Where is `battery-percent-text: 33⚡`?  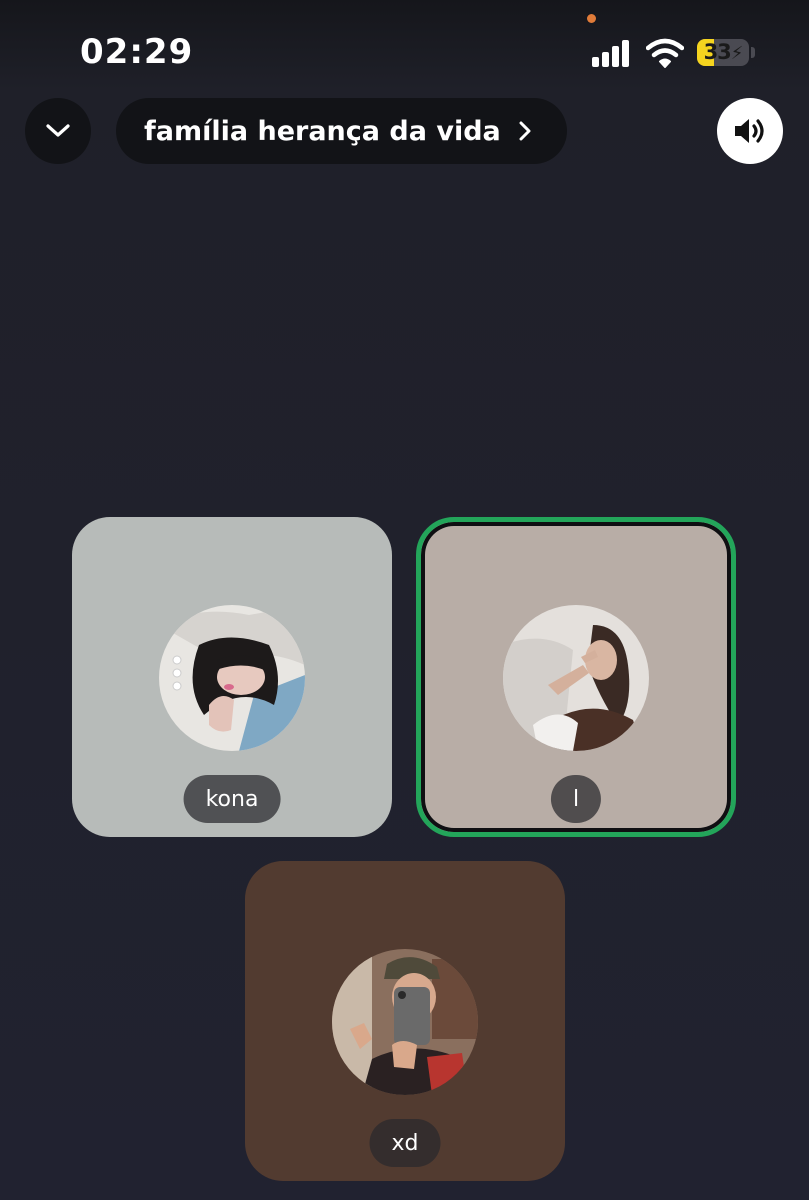
battery-percent-text: 33⚡ is located at coordinates (723, 52).